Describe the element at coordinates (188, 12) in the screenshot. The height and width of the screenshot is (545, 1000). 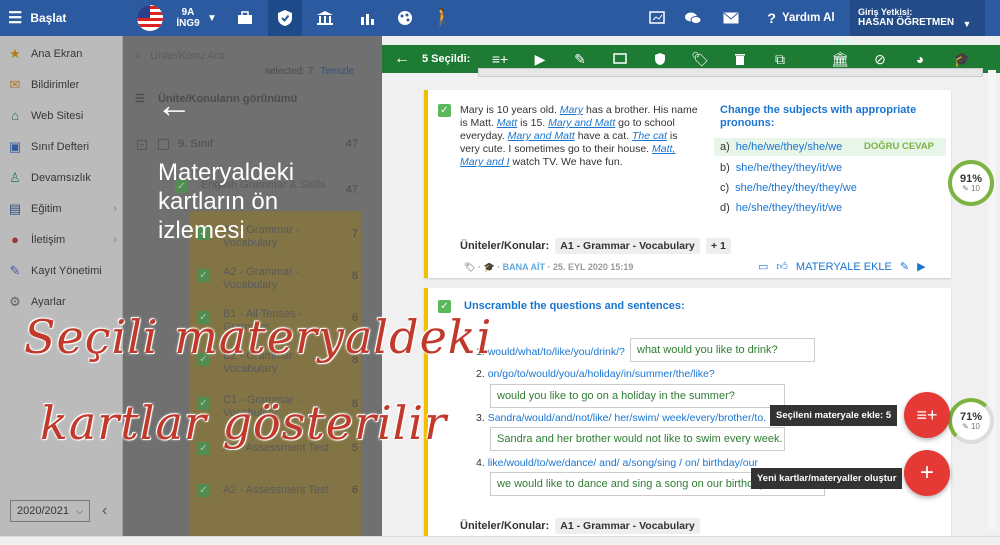
I see `class-label: 9A` at that location.